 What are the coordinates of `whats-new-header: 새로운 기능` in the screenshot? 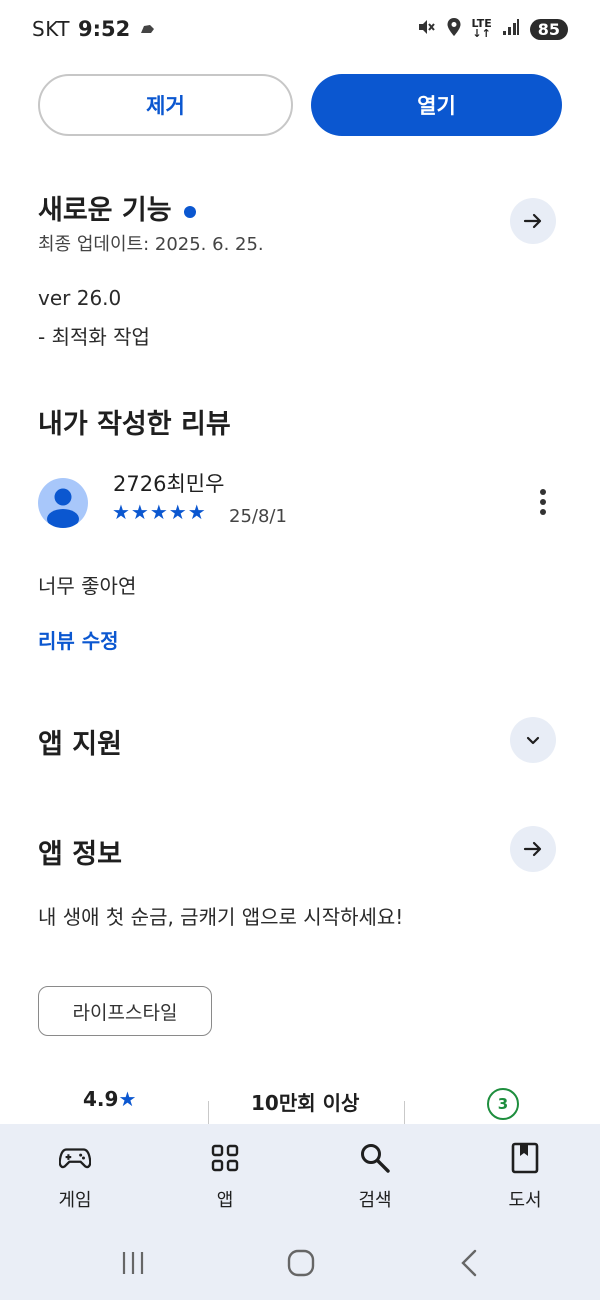 It's located at (117, 207).